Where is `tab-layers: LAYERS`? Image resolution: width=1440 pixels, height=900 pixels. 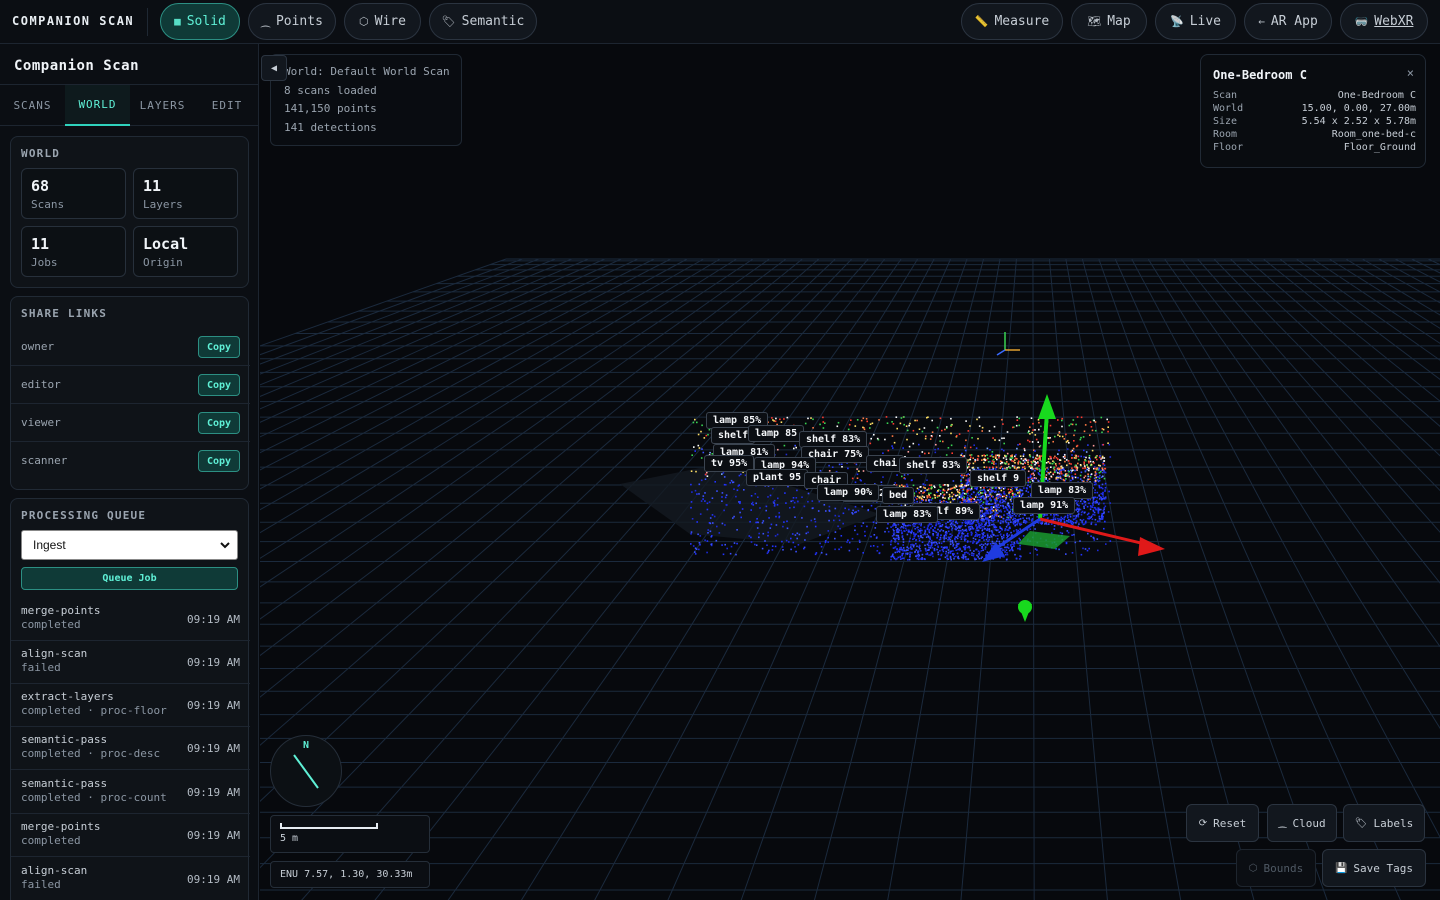 tab-layers: LAYERS is located at coordinates (162, 105).